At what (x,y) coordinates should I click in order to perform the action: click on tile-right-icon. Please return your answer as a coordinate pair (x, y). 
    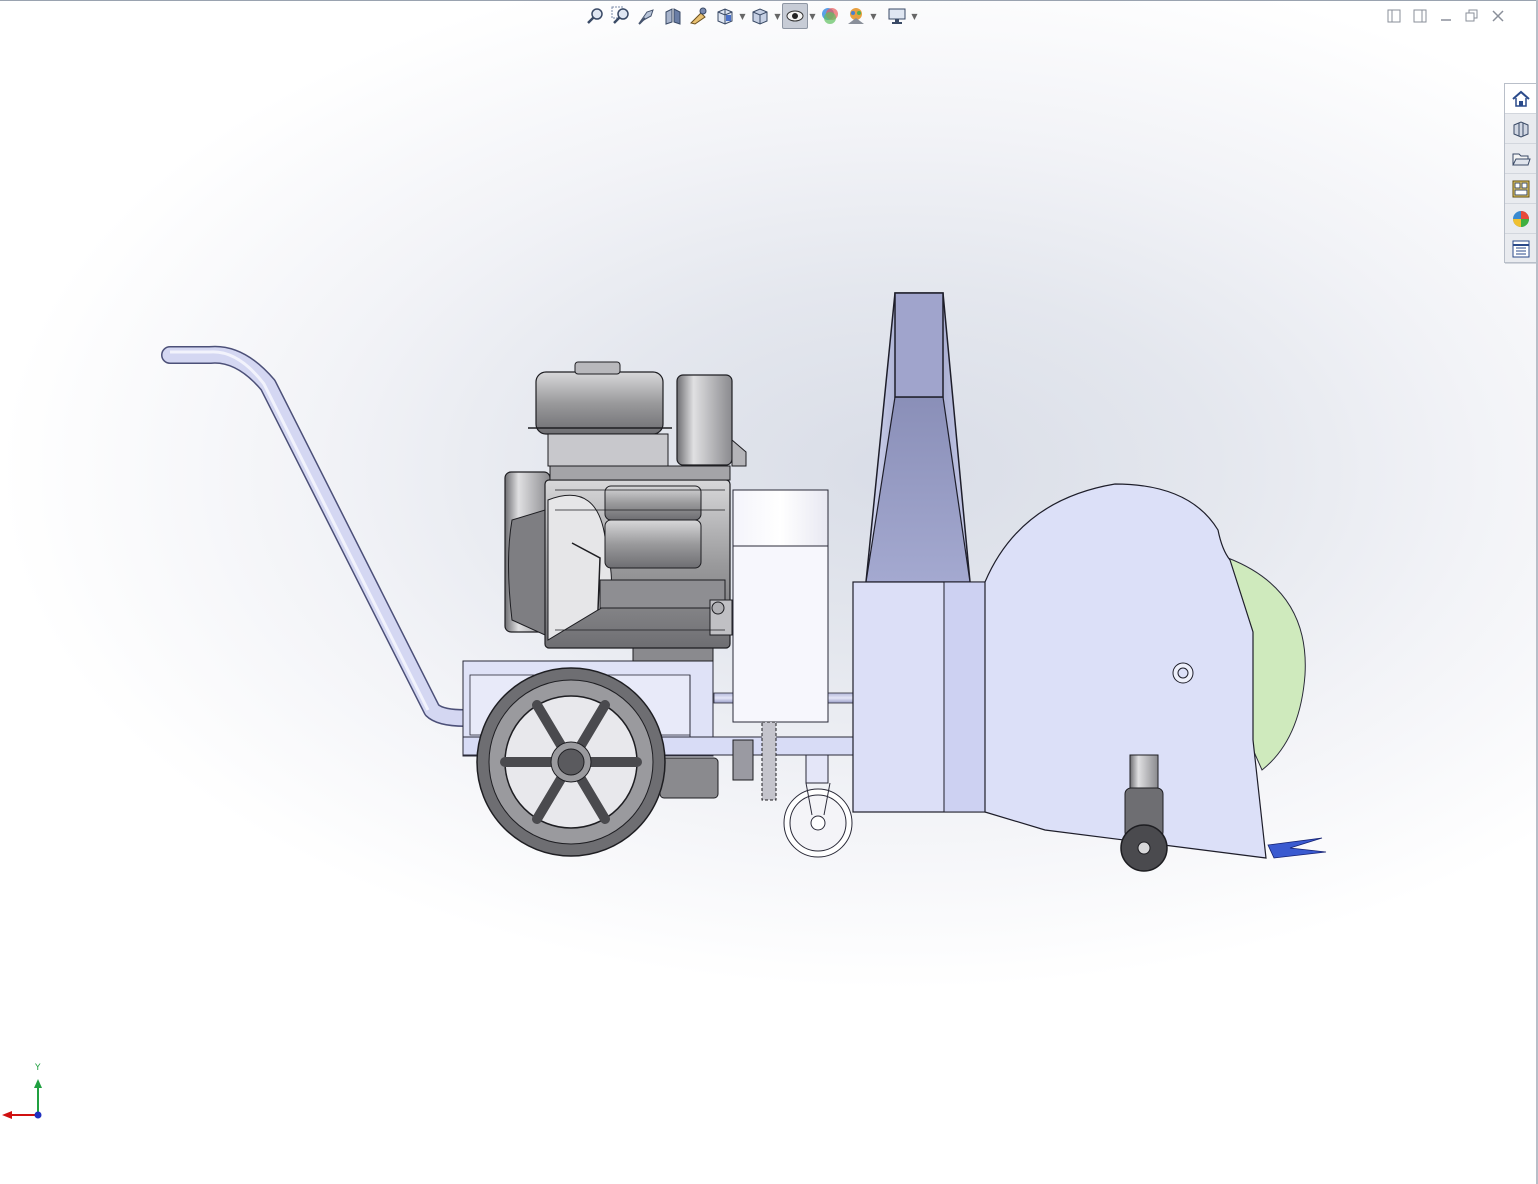
    Looking at the image, I should click on (1420, 16).